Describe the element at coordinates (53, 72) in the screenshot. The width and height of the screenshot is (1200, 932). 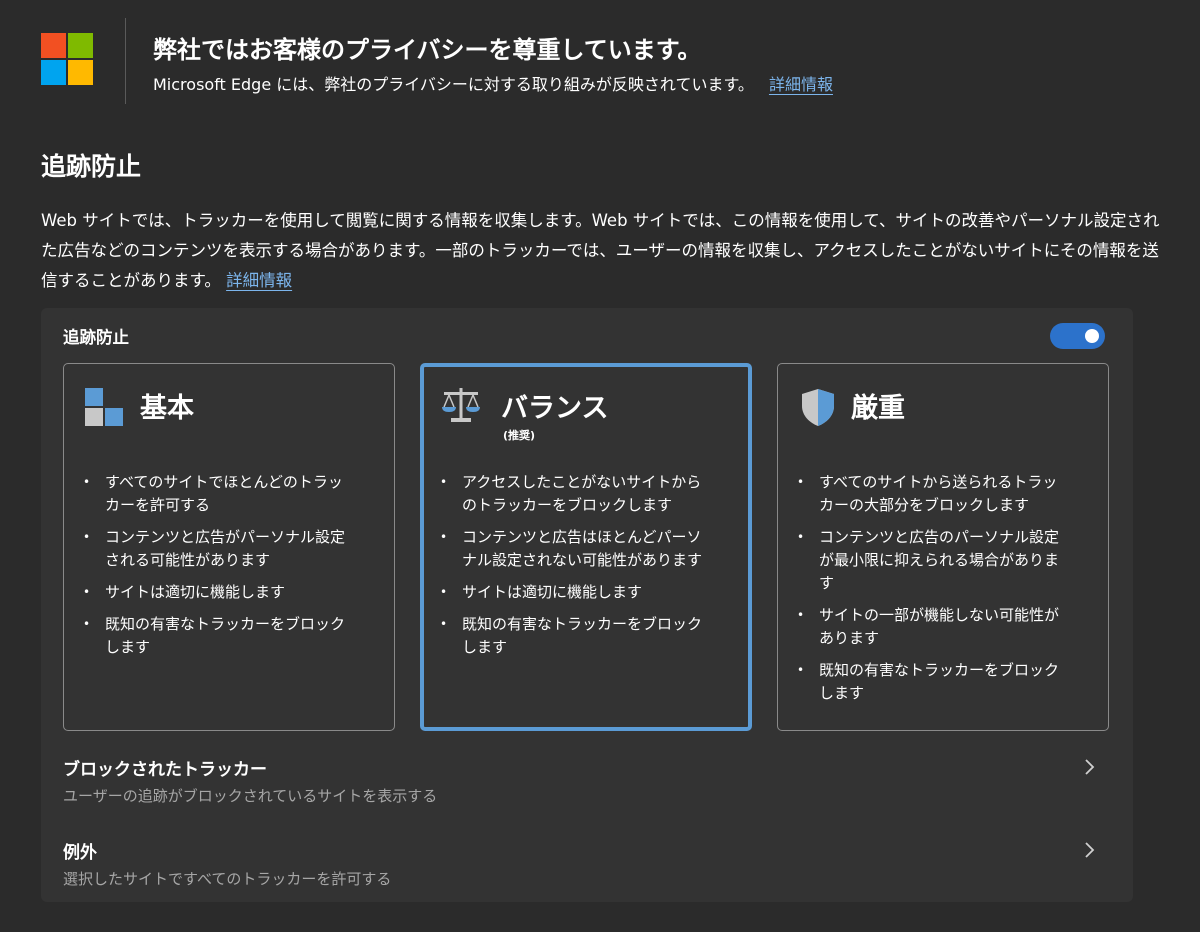
I see `logo-blue-square` at that location.